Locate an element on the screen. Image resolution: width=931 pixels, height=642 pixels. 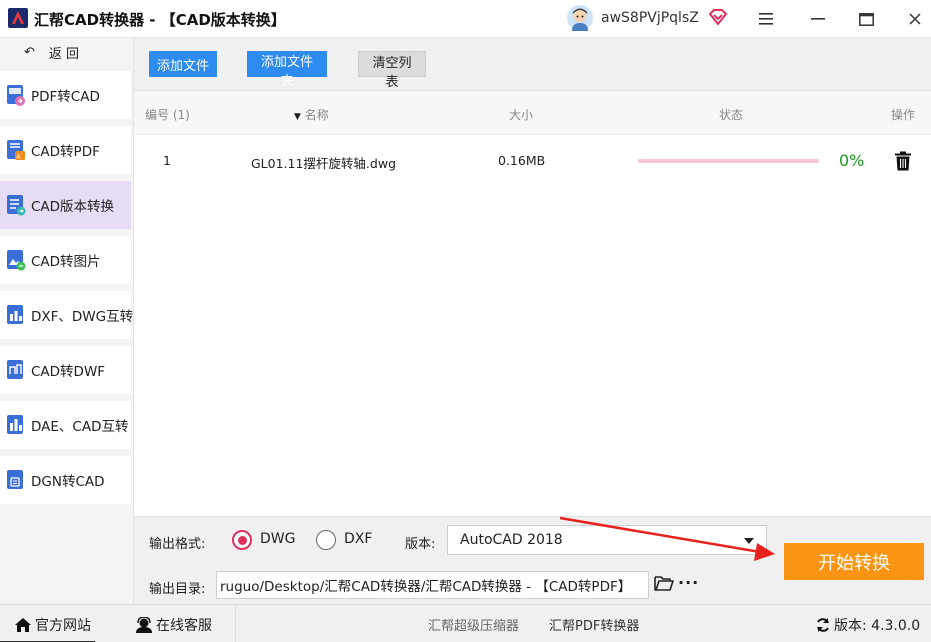
vip-diamond-icon is located at coordinates (718, 17).